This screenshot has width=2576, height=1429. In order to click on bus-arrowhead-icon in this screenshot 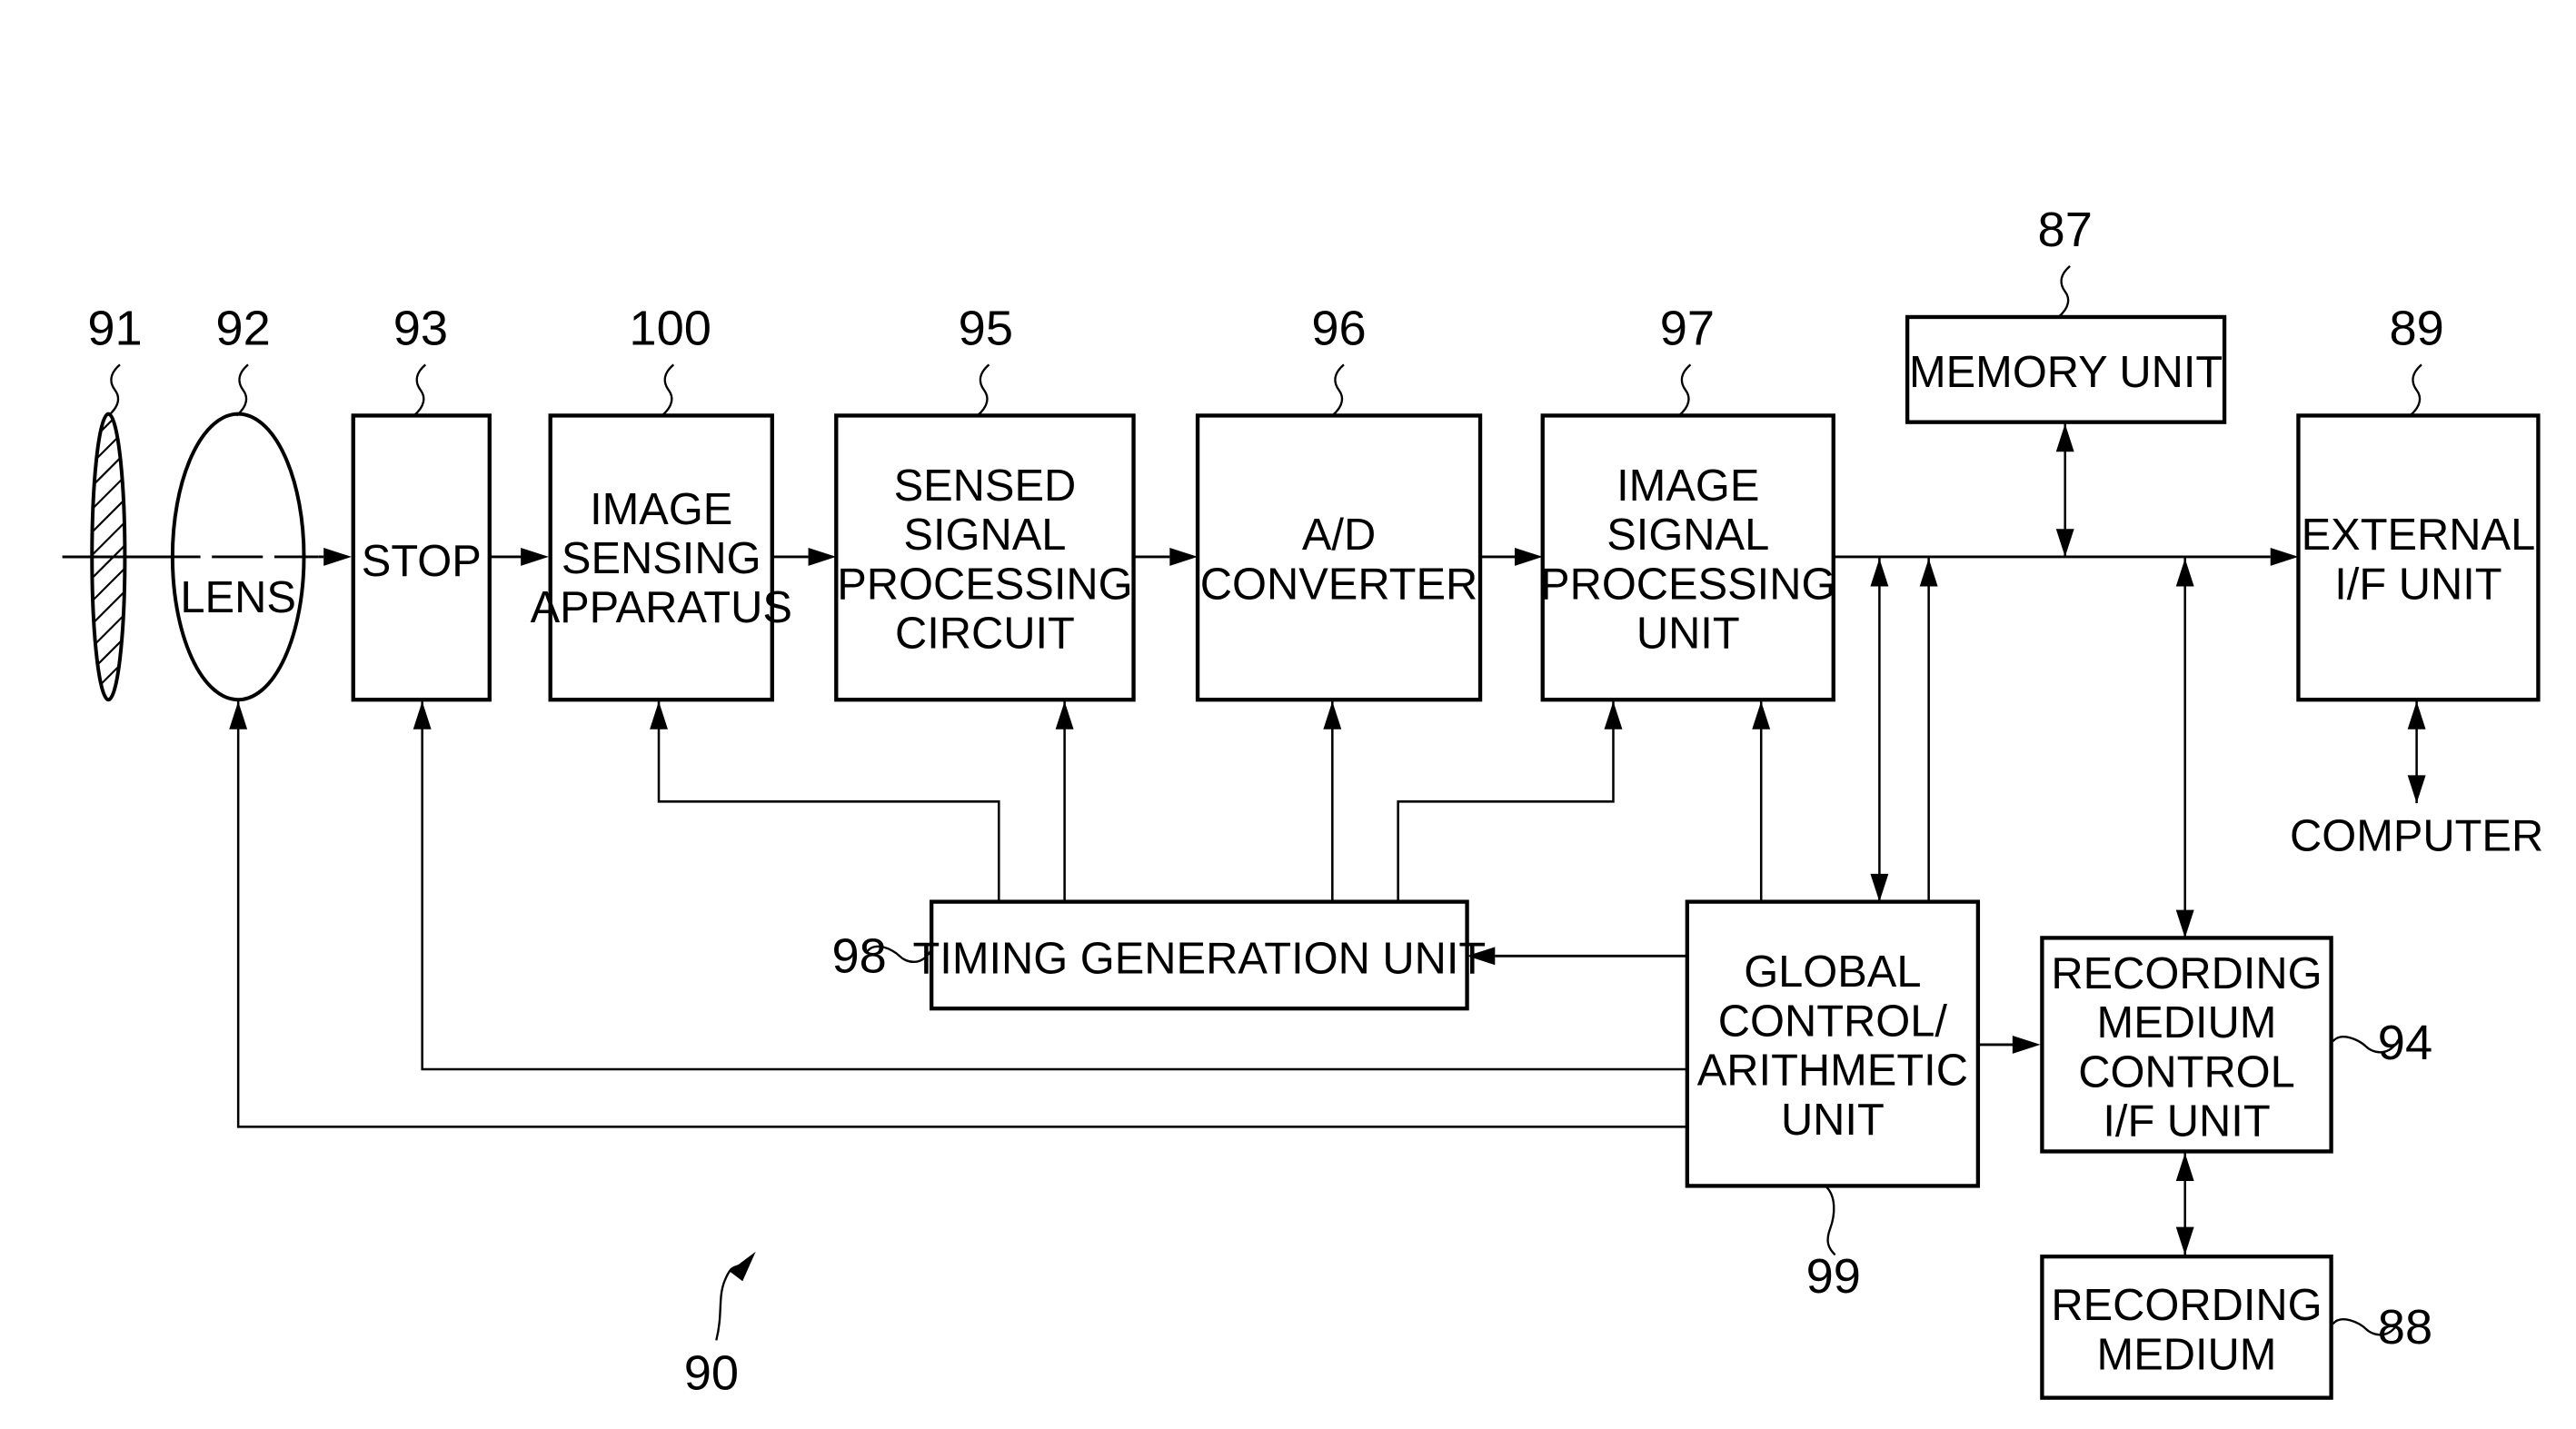, I will do `click(2284, 556)`.